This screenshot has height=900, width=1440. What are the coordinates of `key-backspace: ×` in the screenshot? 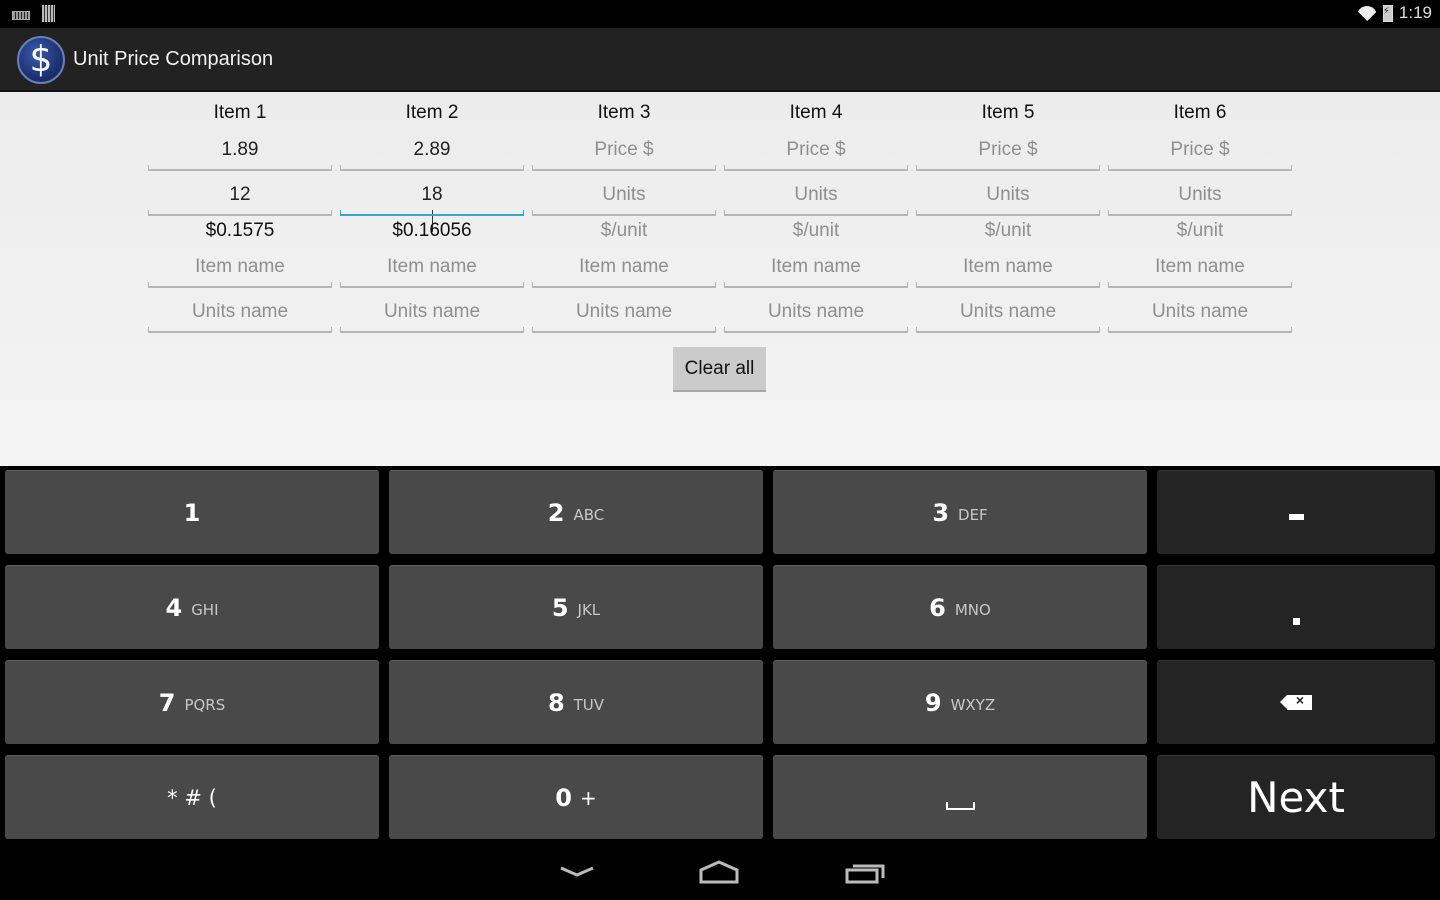 It's located at (1296, 702).